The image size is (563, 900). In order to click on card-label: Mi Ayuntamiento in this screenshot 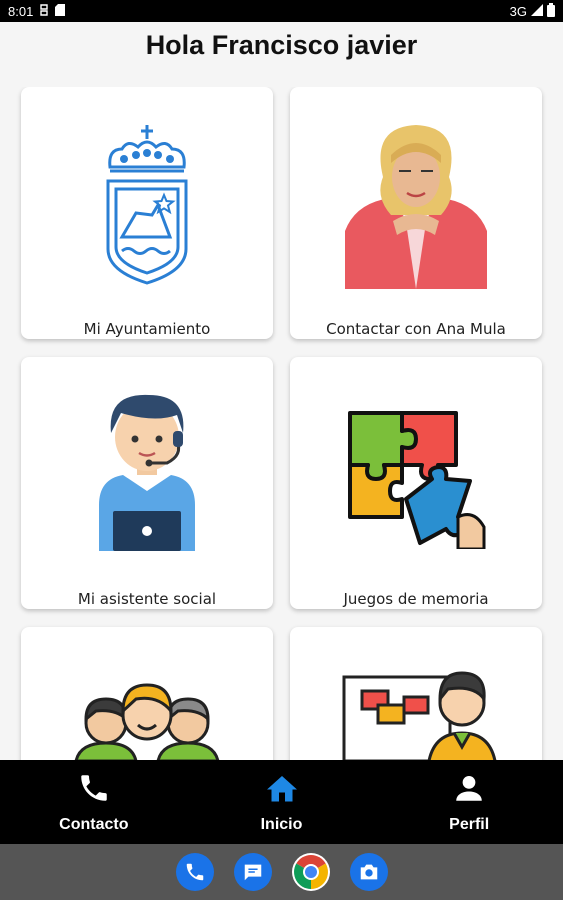, I will do `click(147, 329)`.